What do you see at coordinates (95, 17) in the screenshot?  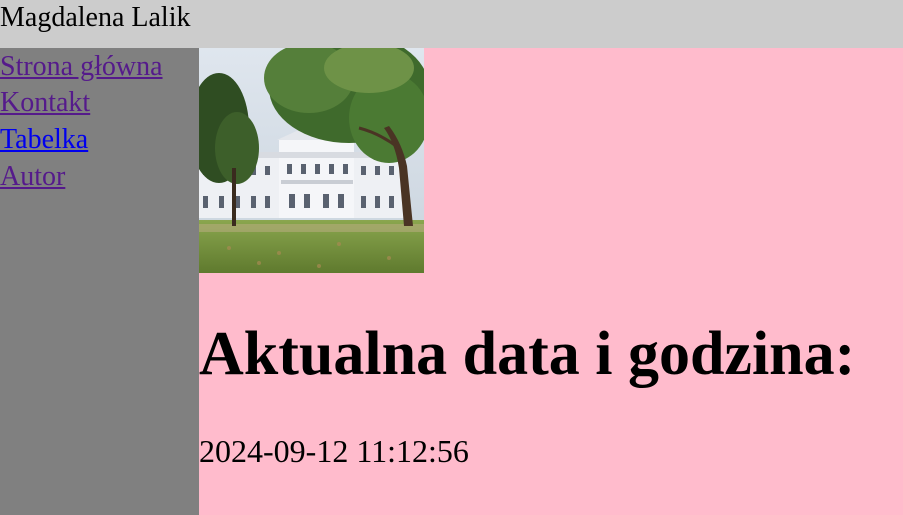 I see `site-title: Magdalena Lalik` at bounding box center [95, 17].